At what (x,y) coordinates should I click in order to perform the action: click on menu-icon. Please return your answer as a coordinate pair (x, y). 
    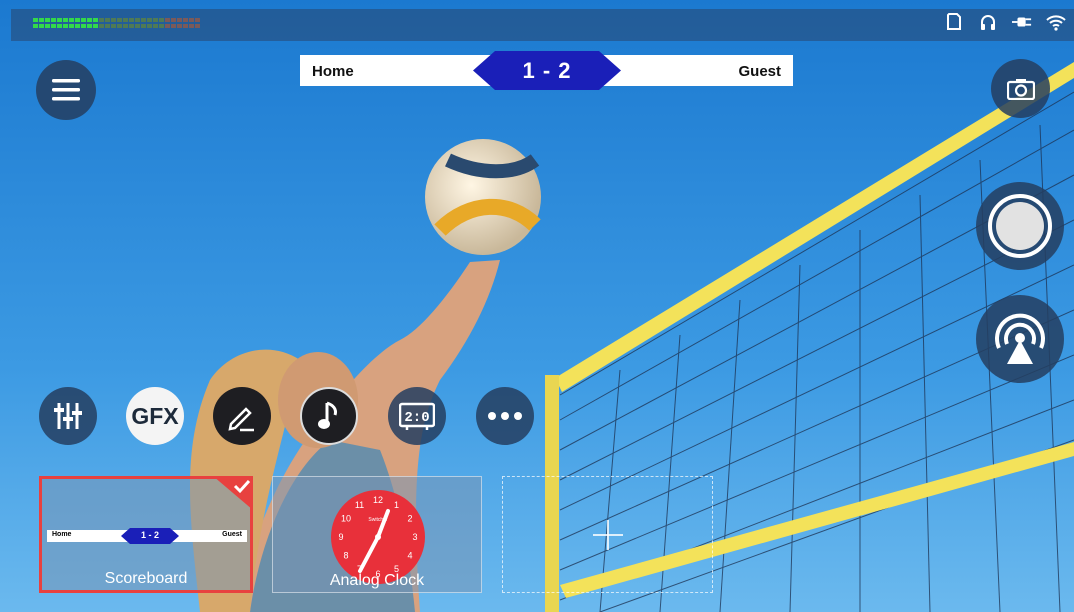
    Looking at the image, I should click on (66, 90).